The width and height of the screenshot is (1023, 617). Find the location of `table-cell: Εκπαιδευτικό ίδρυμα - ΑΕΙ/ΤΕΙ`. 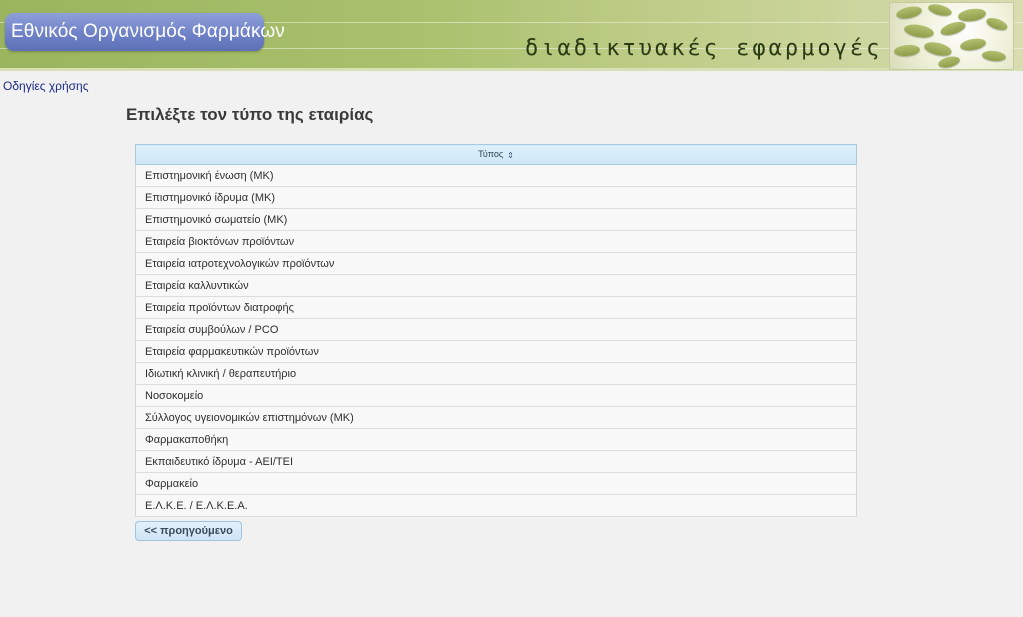

table-cell: Εκπαιδευτικό ίδρυμα - ΑΕΙ/ΤΕΙ is located at coordinates (496, 461).